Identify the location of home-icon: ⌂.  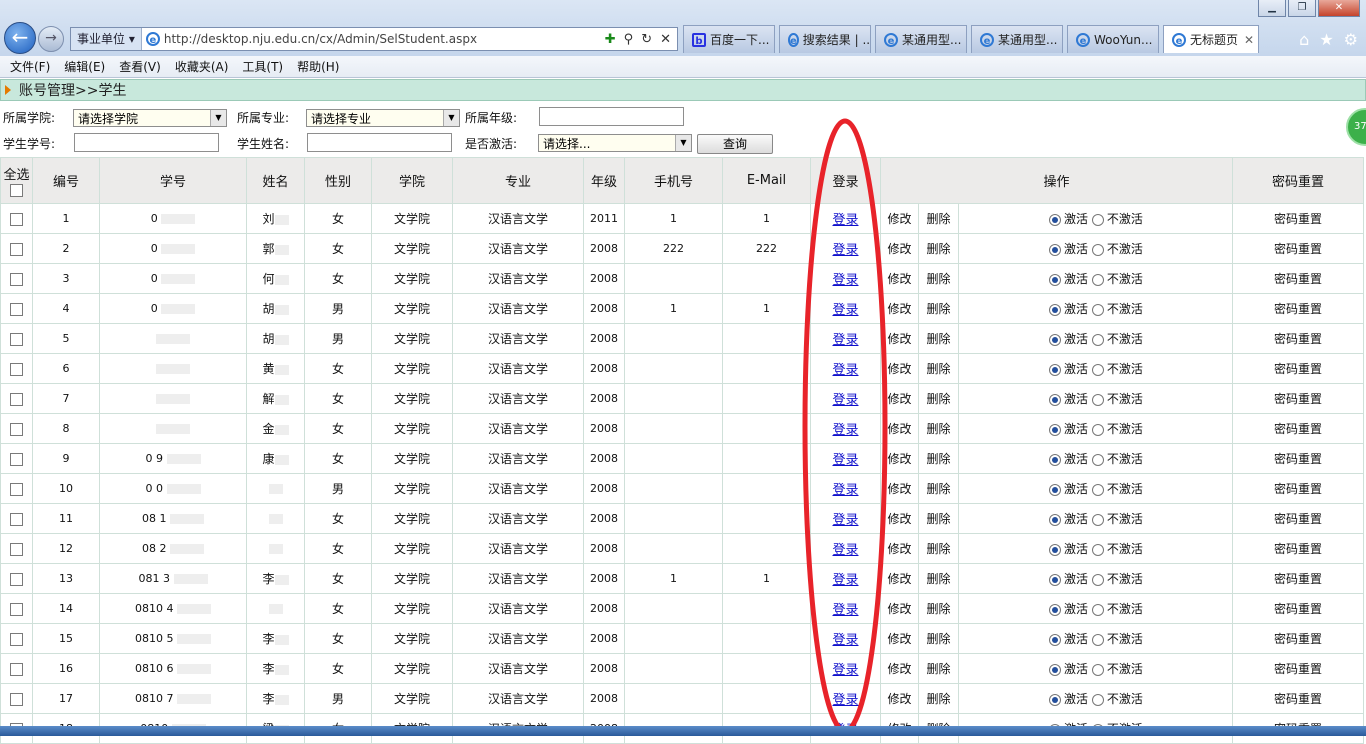
(1304, 39).